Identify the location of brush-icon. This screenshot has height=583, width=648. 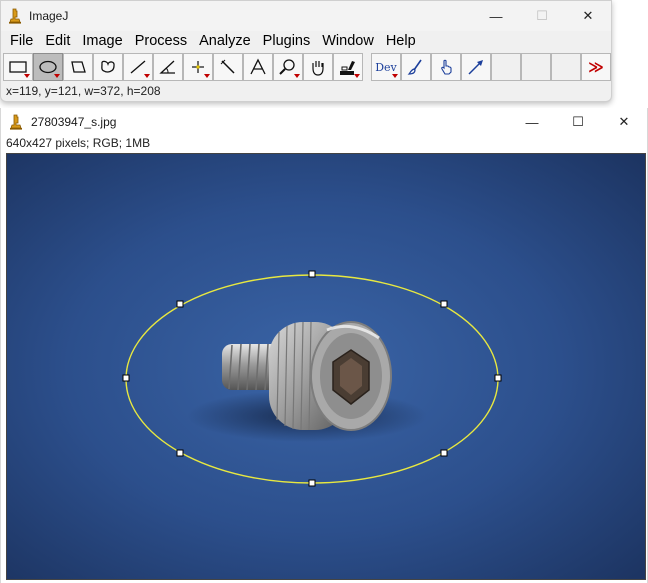
(414, 67).